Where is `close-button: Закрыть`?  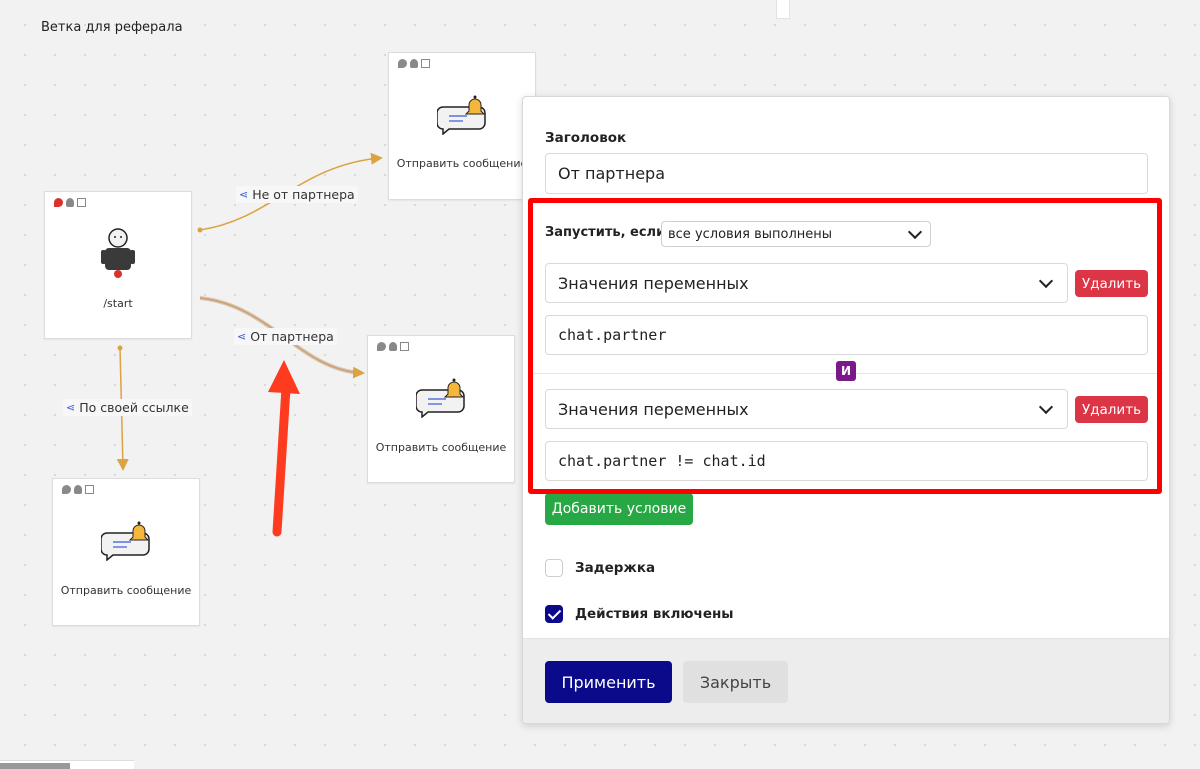
close-button: Закрыть is located at coordinates (735, 682).